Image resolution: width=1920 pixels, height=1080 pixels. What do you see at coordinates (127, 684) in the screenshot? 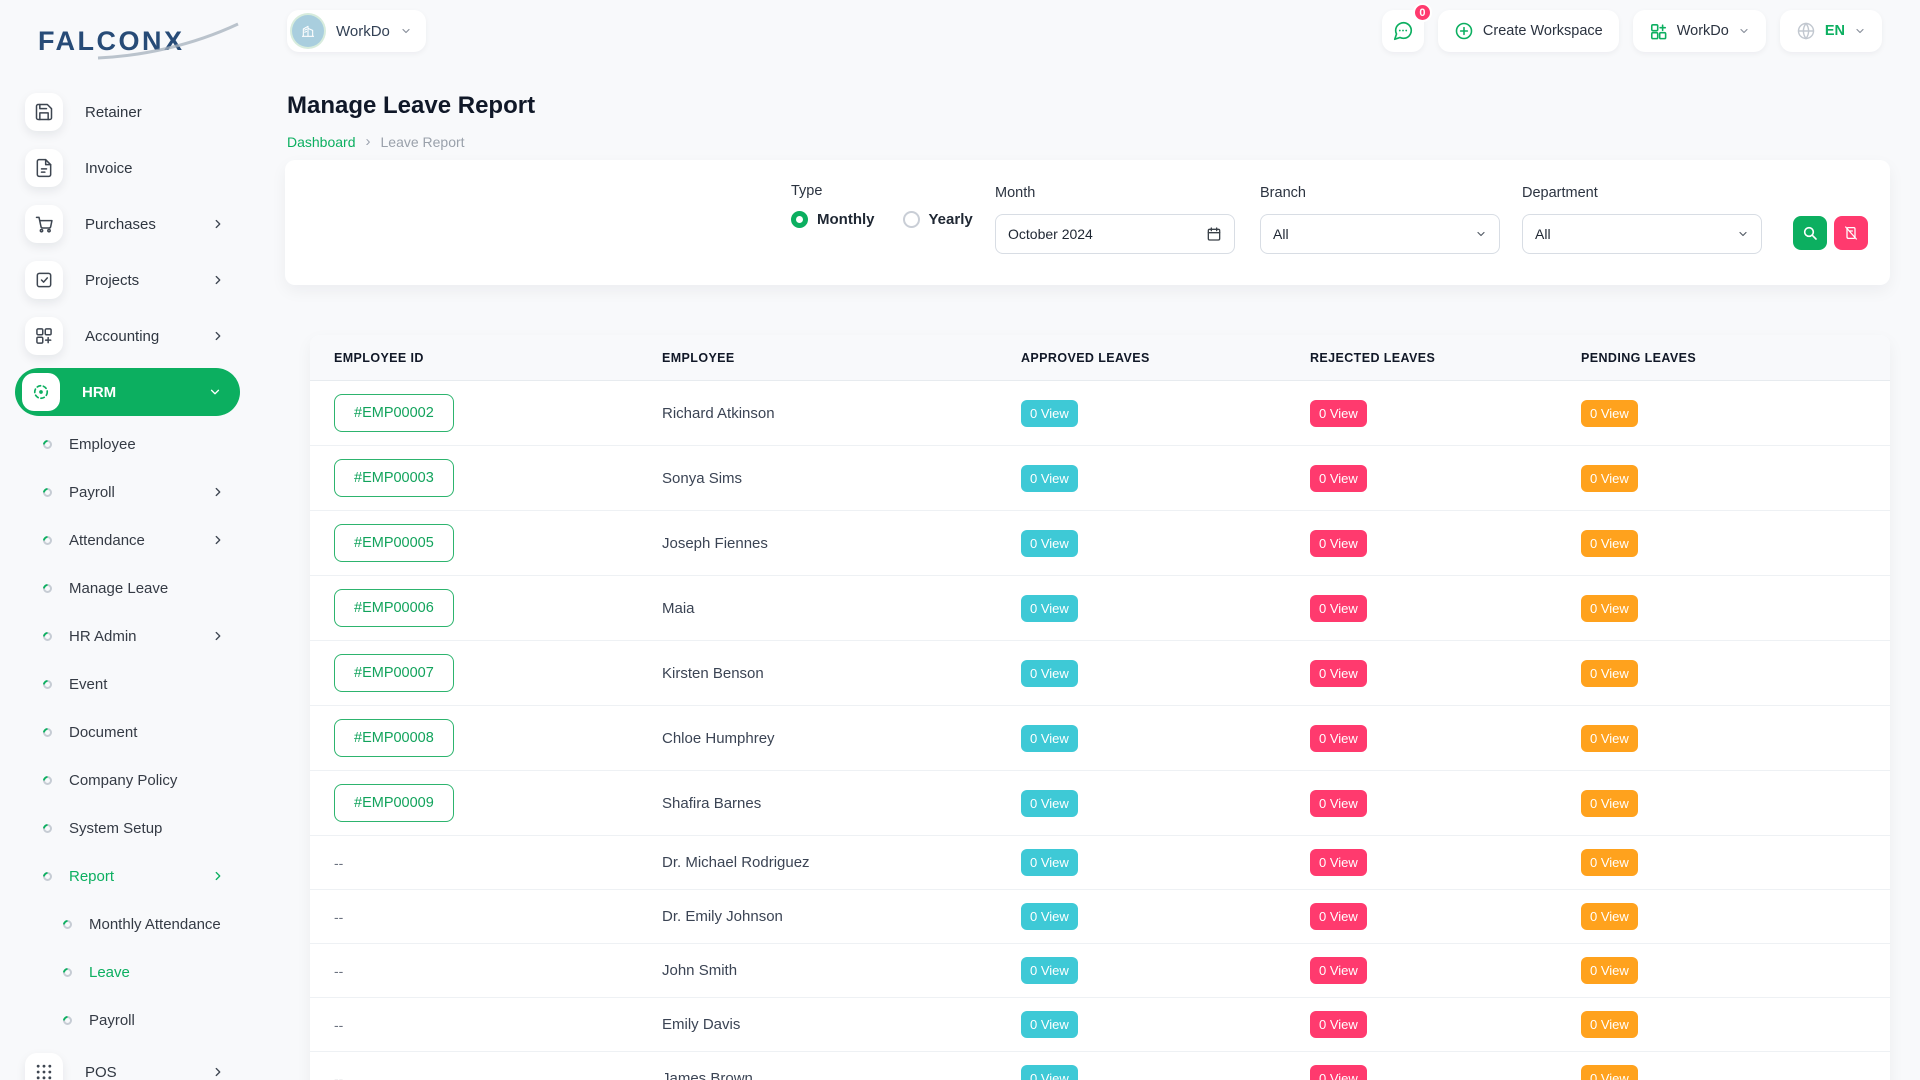
I see `sidebar-item-event: Event` at bounding box center [127, 684].